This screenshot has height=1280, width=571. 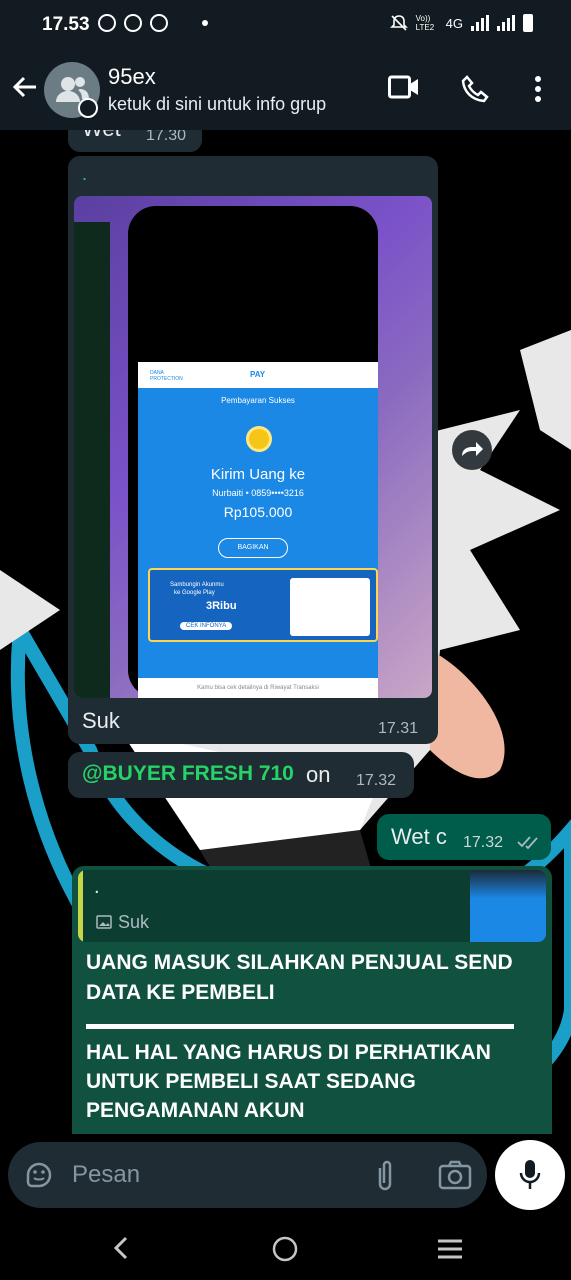 What do you see at coordinates (25, 87) in the screenshot?
I see `back-arrow-icon` at bounding box center [25, 87].